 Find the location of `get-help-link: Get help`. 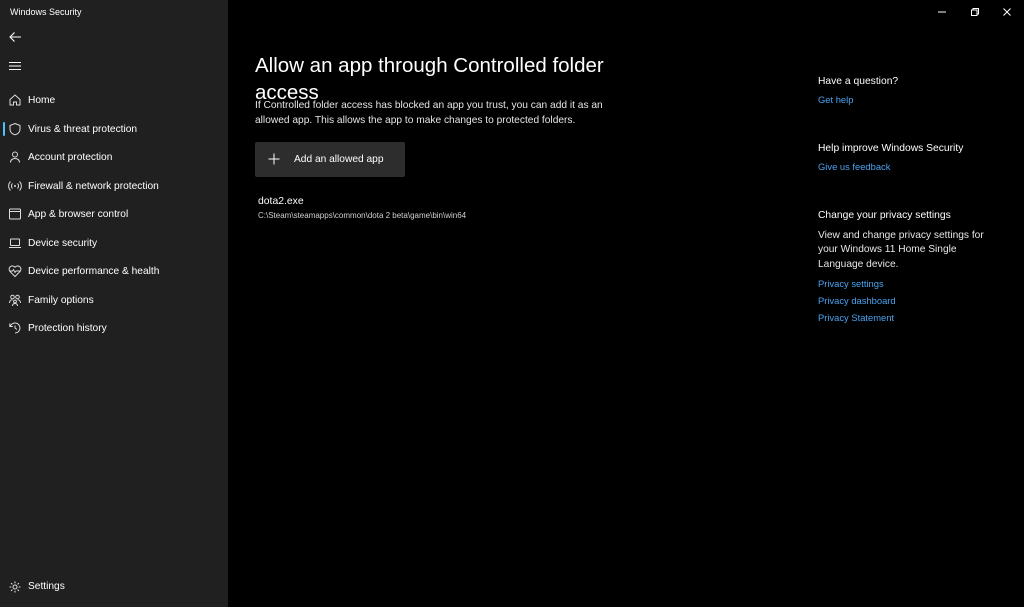

get-help-link: Get help is located at coordinates (913, 99).